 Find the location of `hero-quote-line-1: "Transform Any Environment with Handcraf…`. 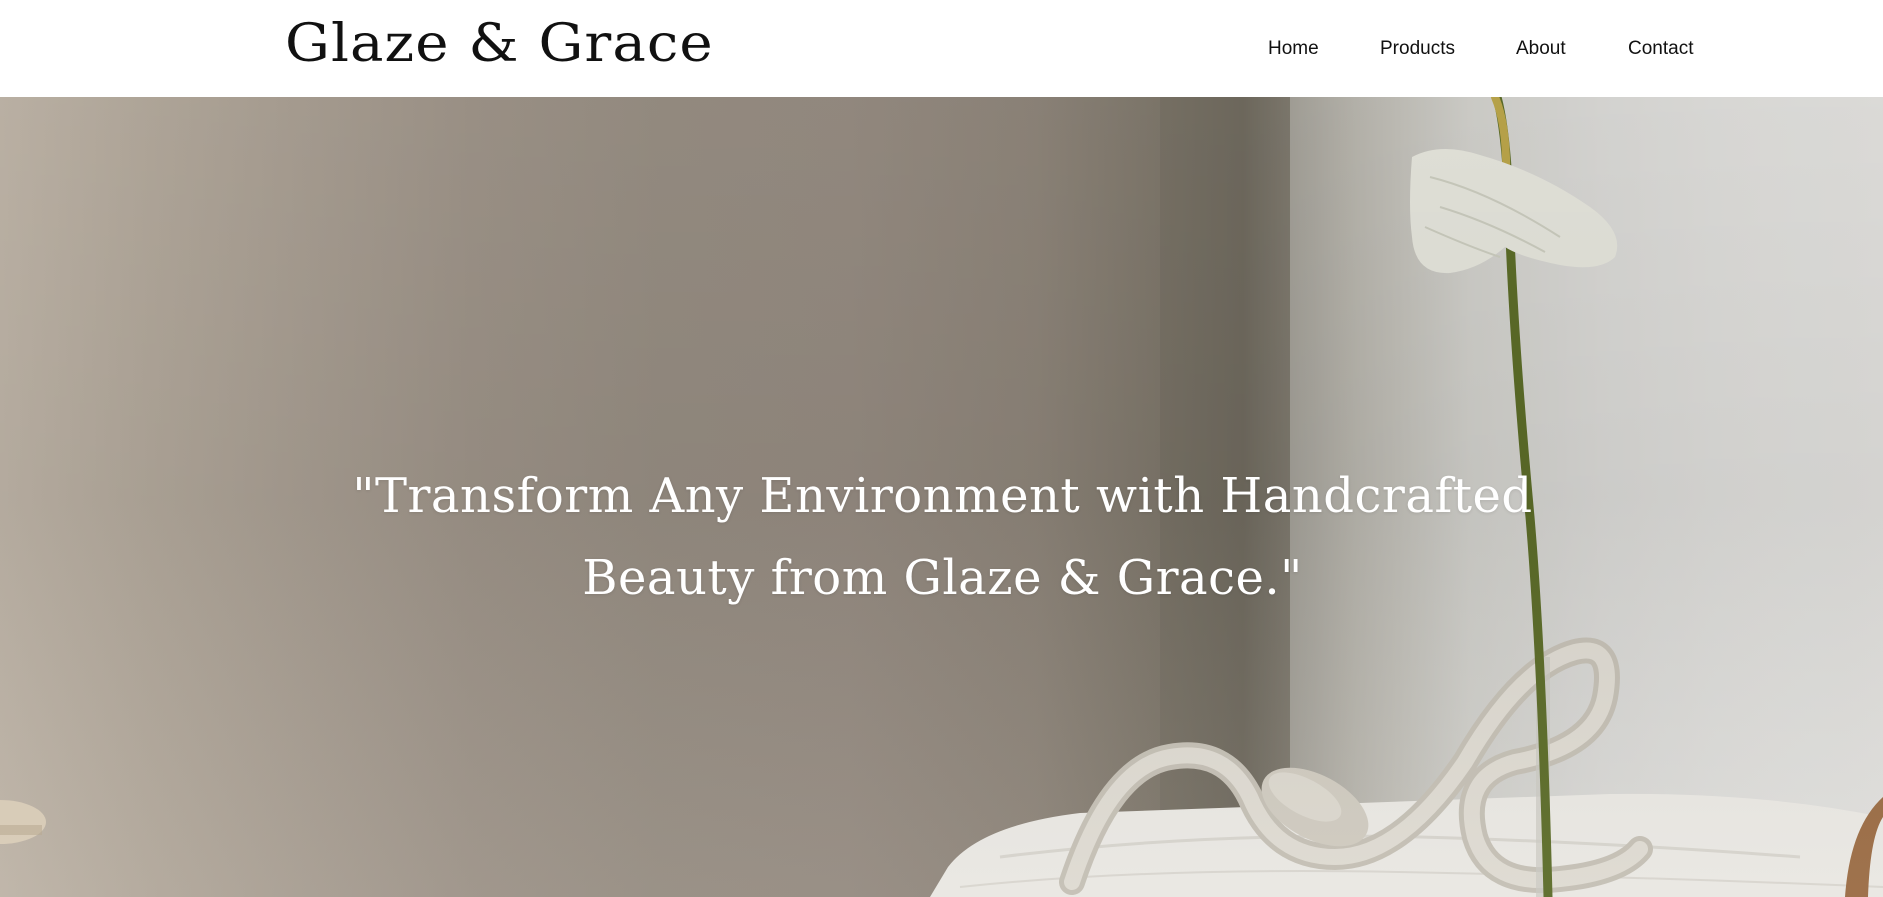

hero-quote-line-1: "Transform Any Environment with Handcraf… is located at coordinates (942, 496).